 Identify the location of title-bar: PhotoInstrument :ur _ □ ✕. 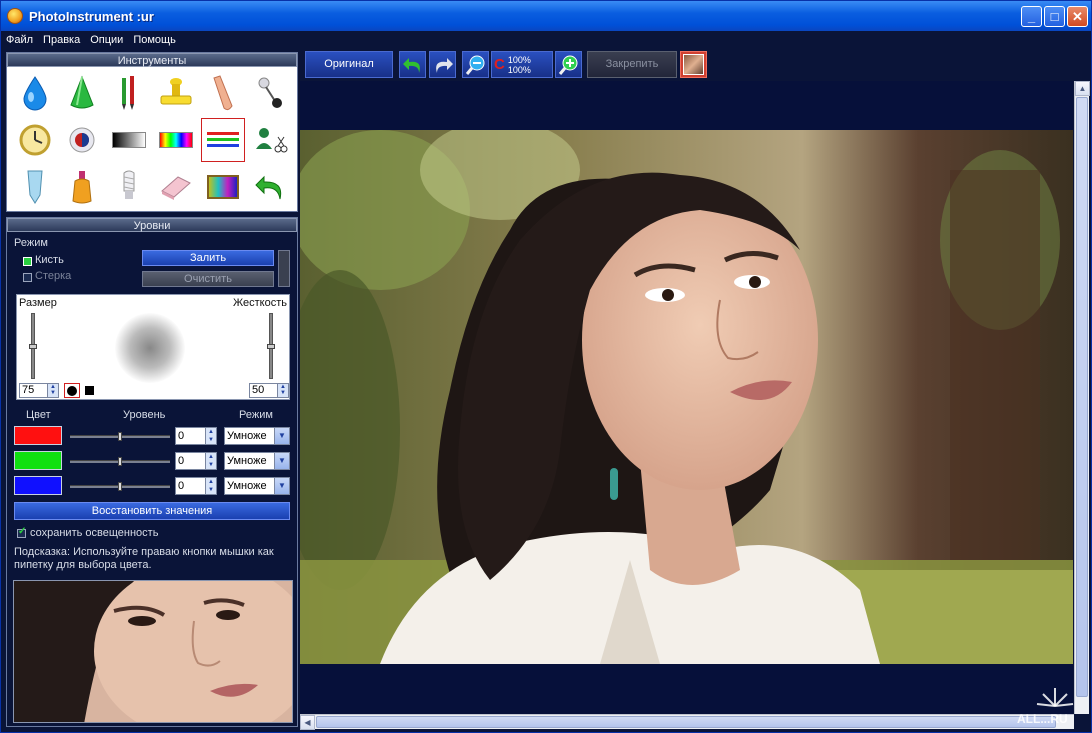
(546, 16).